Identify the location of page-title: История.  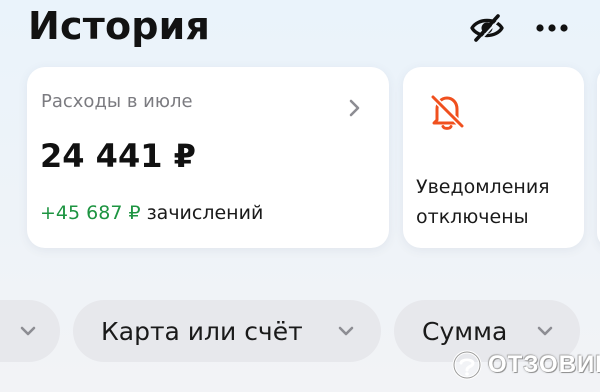
(119, 26).